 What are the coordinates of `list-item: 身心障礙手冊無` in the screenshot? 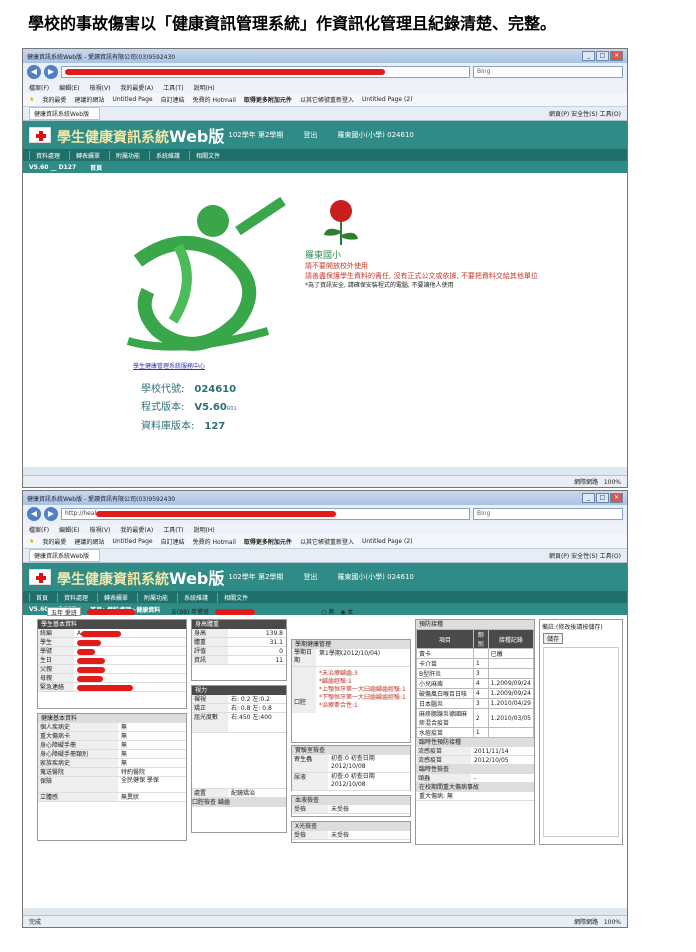 It's located at (112, 745).